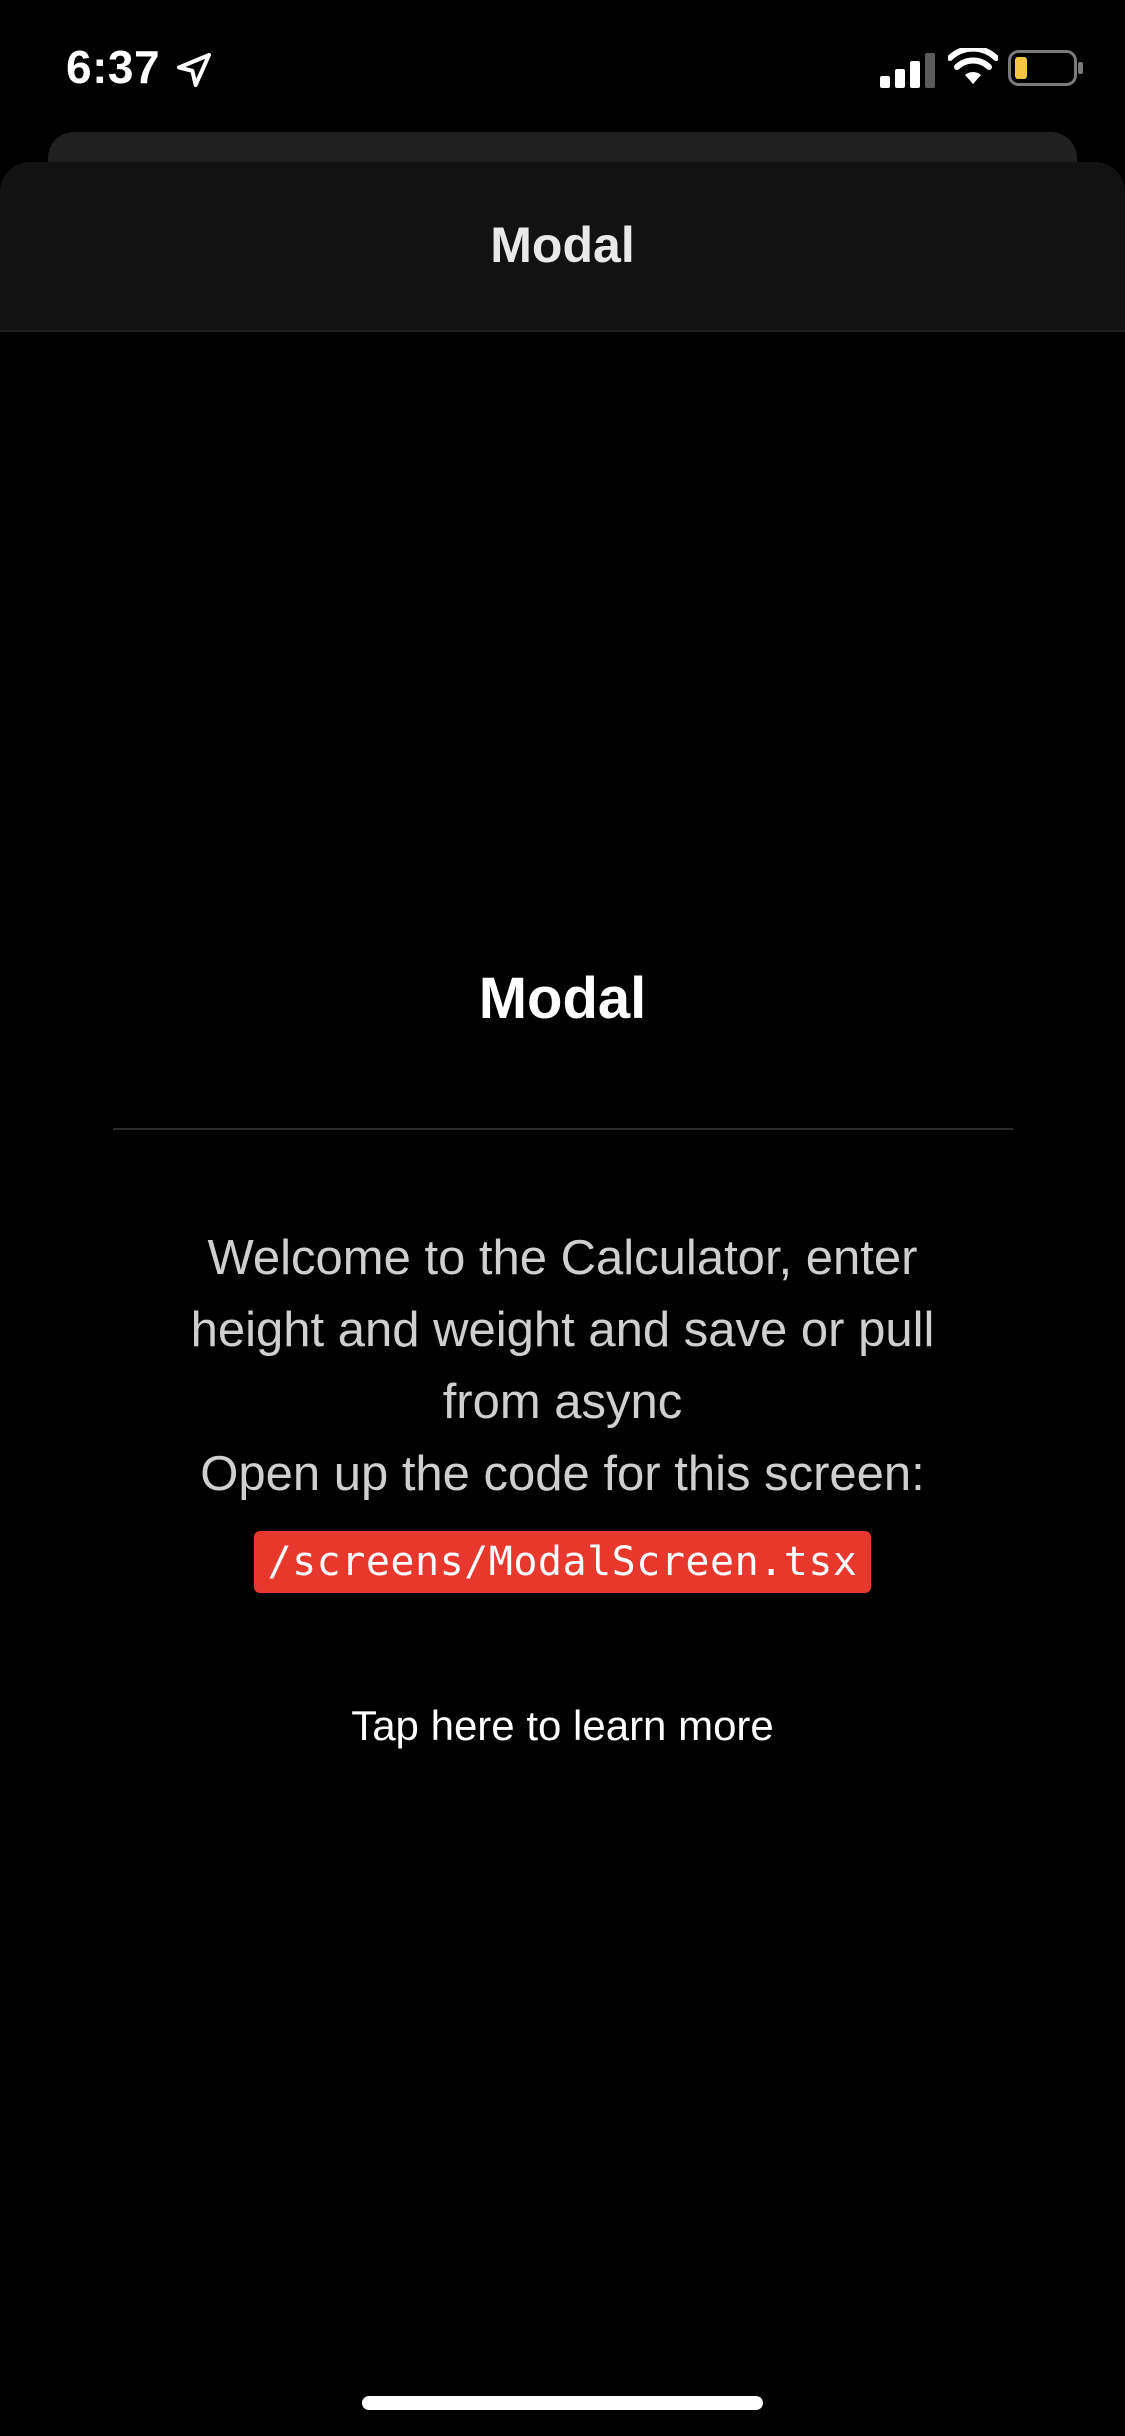 Image resolution: width=1125 pixels, height=2436 pixels. I want to click on code-path-badge: /screens/ModalScreen.tsx, so click(562, 1562).